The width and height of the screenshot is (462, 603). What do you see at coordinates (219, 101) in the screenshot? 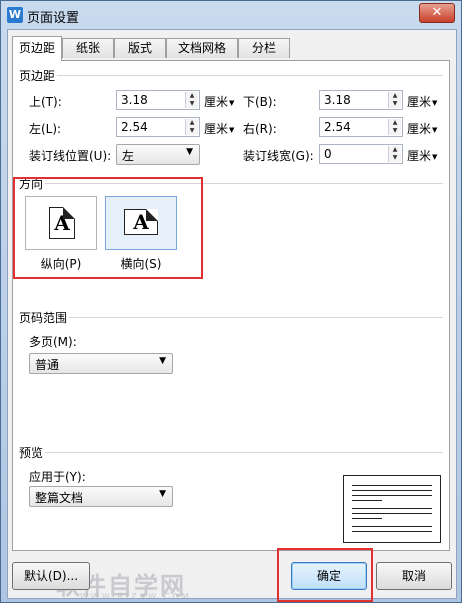
I see `top-margin-unit-select: 厘米▼` at bounding box center [219, 101].